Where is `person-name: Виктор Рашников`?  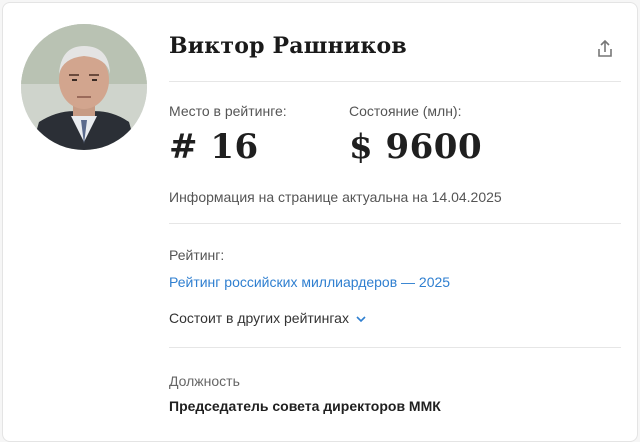 person-name: Виктор Рашников is located at coordinates (288, 46).